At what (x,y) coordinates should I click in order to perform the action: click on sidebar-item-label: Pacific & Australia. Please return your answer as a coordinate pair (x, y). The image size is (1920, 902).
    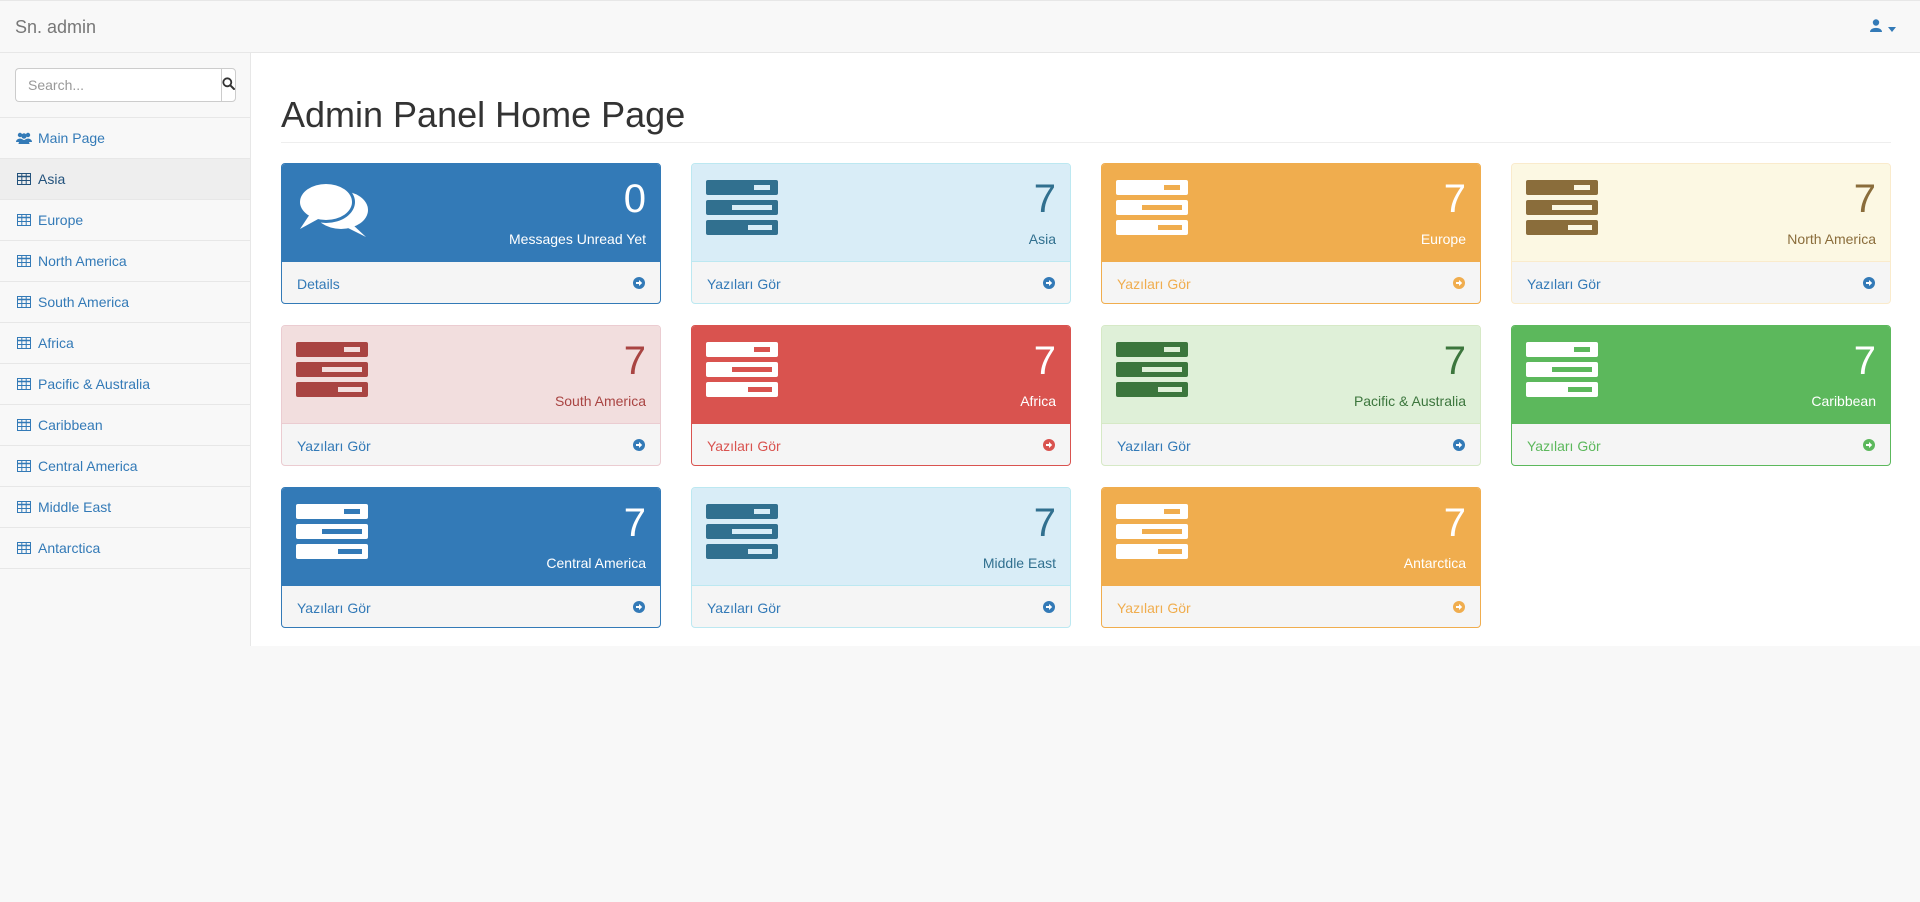
    Looking at the image, I should click on (94, 384).